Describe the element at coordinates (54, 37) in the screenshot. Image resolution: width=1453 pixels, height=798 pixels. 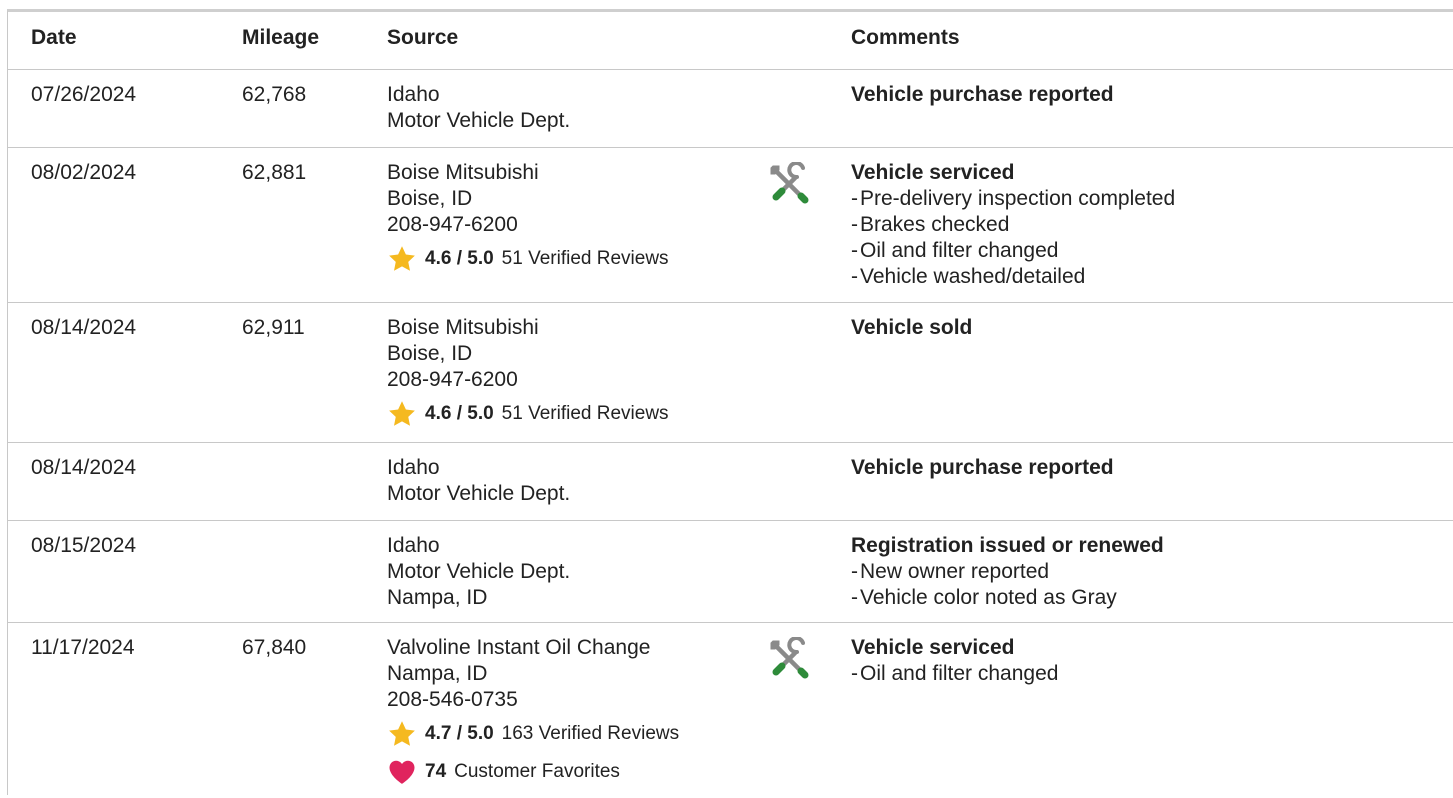
I see `header-date: Date` at that location.